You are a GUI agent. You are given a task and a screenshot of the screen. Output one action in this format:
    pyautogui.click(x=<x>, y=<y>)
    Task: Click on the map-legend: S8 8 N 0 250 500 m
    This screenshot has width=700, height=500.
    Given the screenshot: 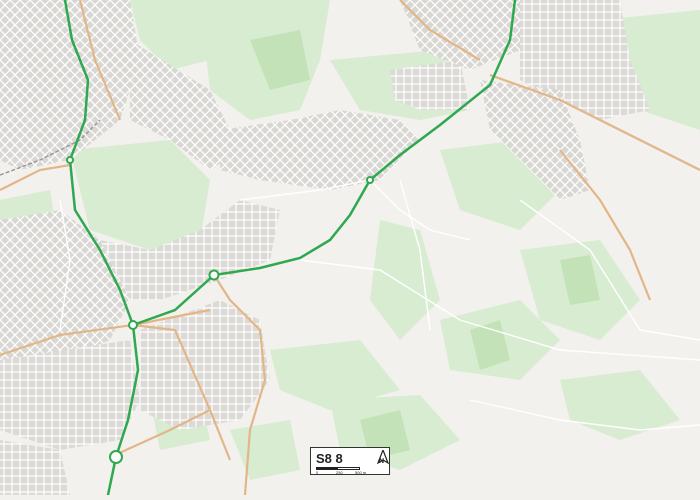 What is the action you would take?
    pyautogui.click(x=350, y=461)
    